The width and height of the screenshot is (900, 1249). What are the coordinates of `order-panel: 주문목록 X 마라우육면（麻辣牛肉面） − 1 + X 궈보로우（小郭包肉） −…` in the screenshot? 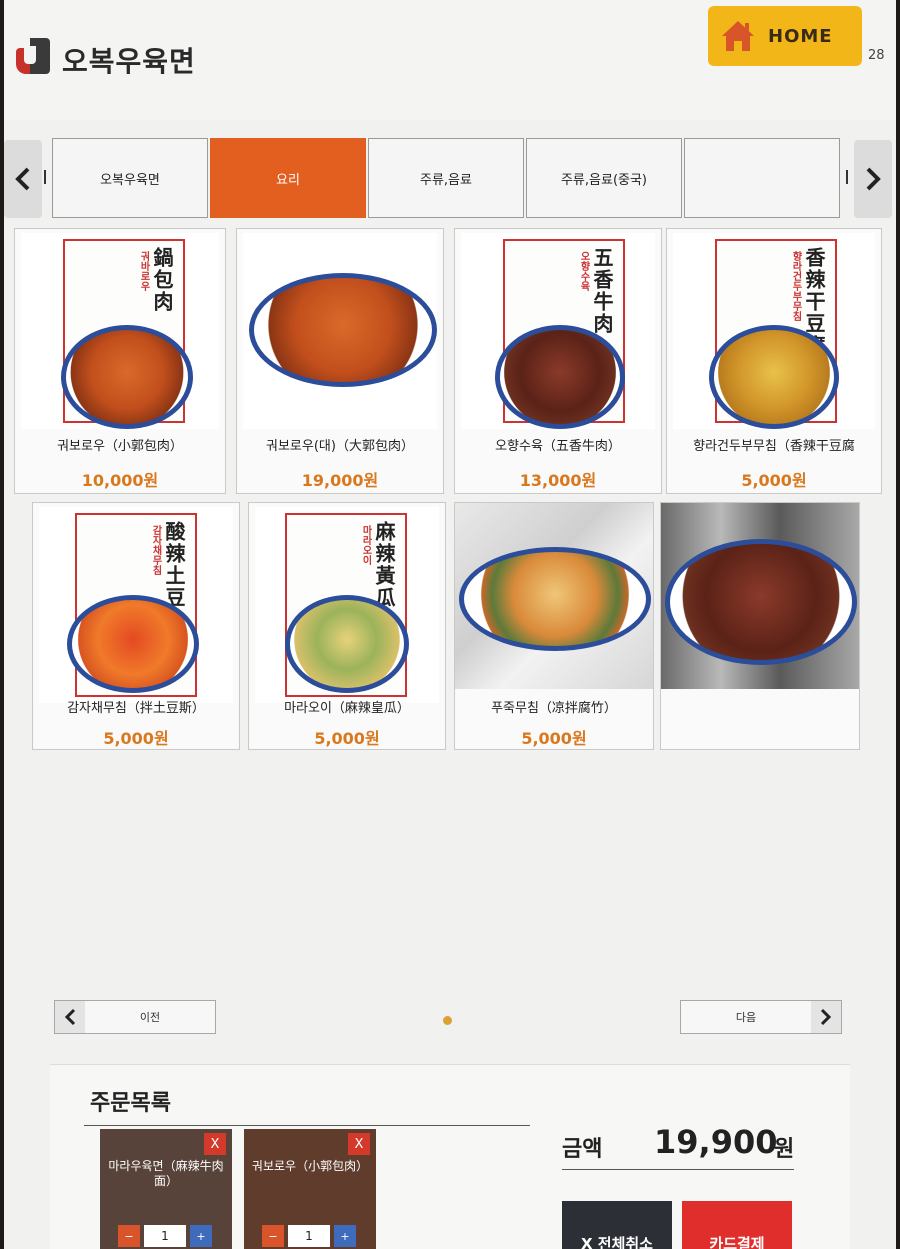 It's located at (450, 1156).